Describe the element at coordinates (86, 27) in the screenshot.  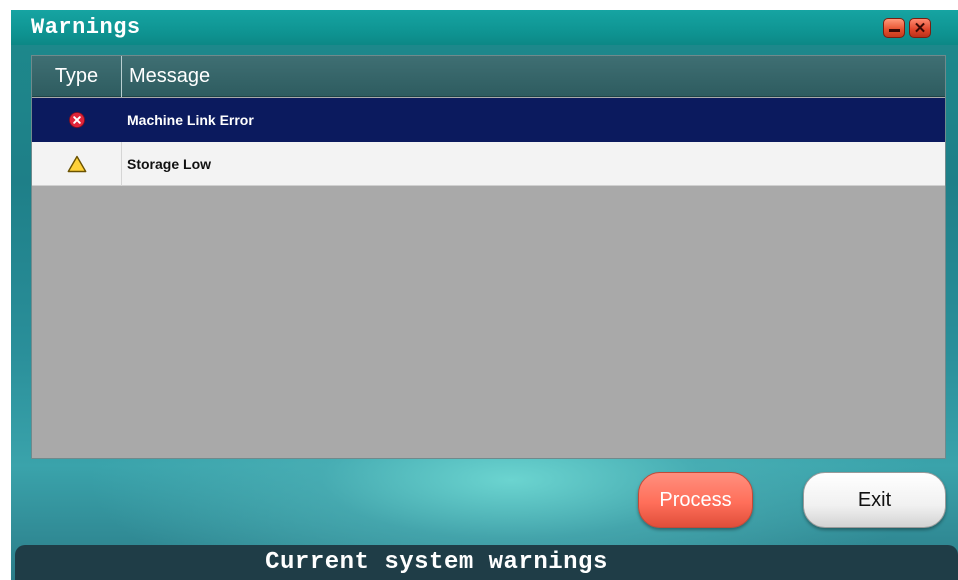
I see `window-title: Warnings` at that location.